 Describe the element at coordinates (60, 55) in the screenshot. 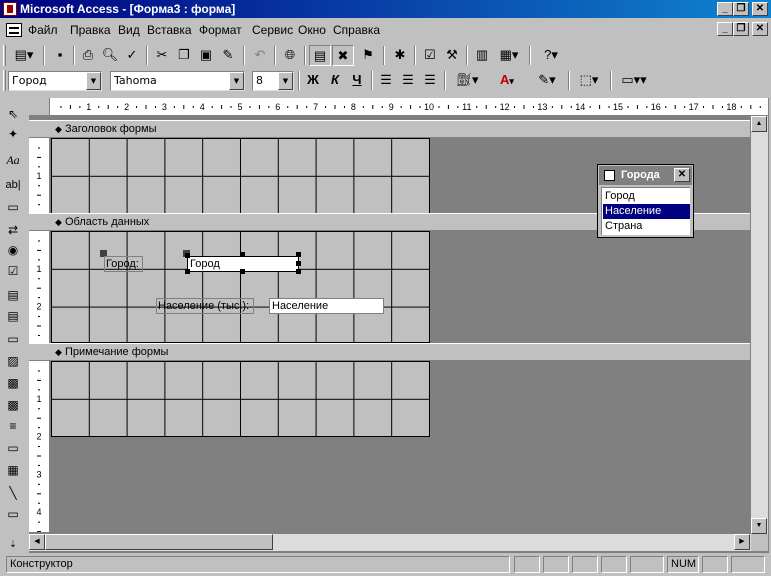

I see `save-icon: ▪` at that location.